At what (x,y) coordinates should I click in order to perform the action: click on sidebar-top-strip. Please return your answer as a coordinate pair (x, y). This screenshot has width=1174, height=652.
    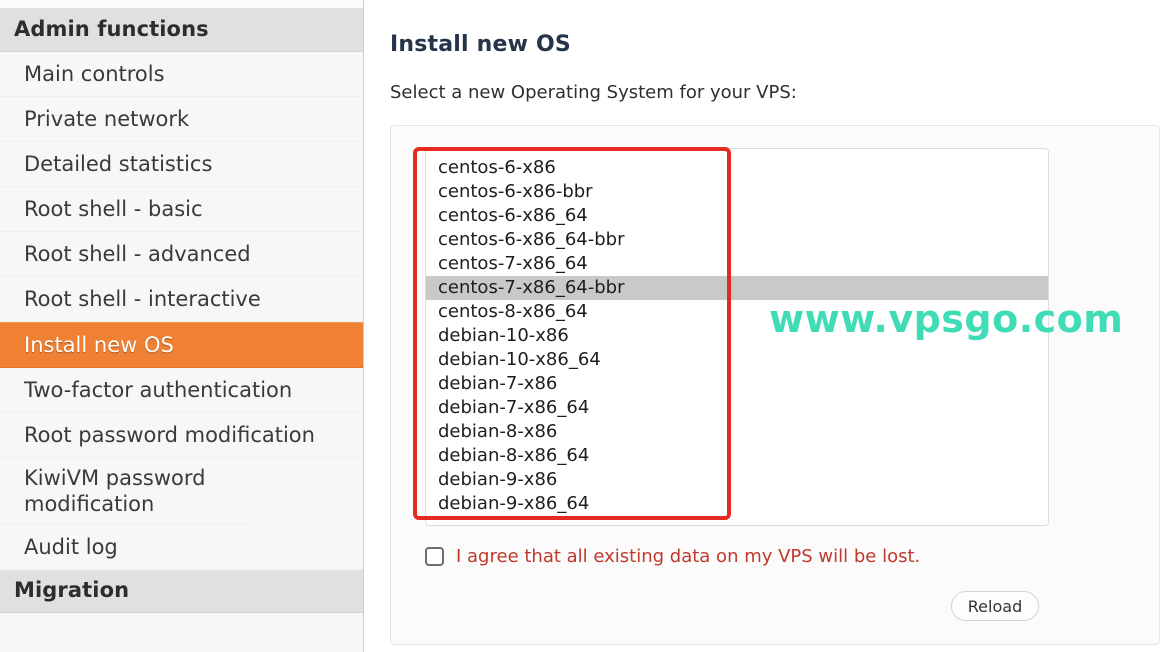
    Looking at the image, I should click on (181, 4).